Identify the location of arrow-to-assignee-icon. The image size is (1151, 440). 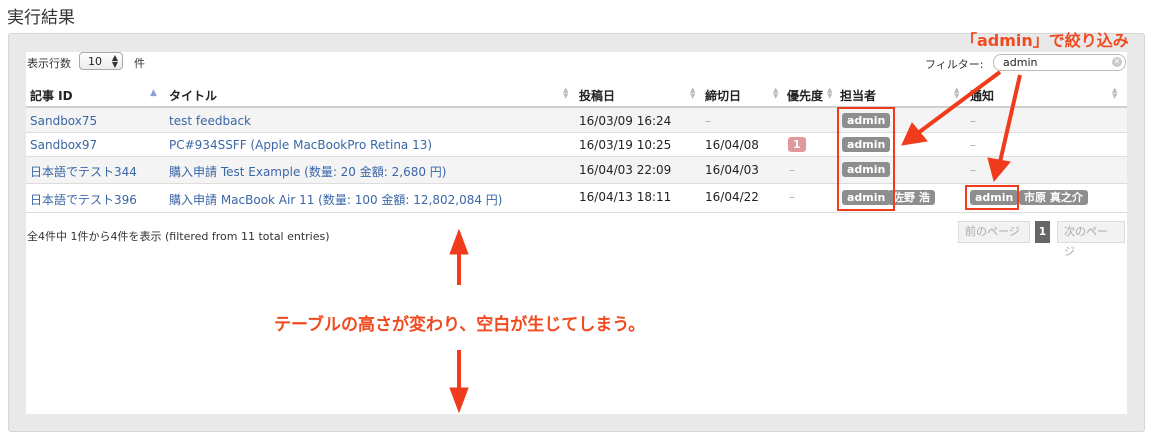
(951, 108).